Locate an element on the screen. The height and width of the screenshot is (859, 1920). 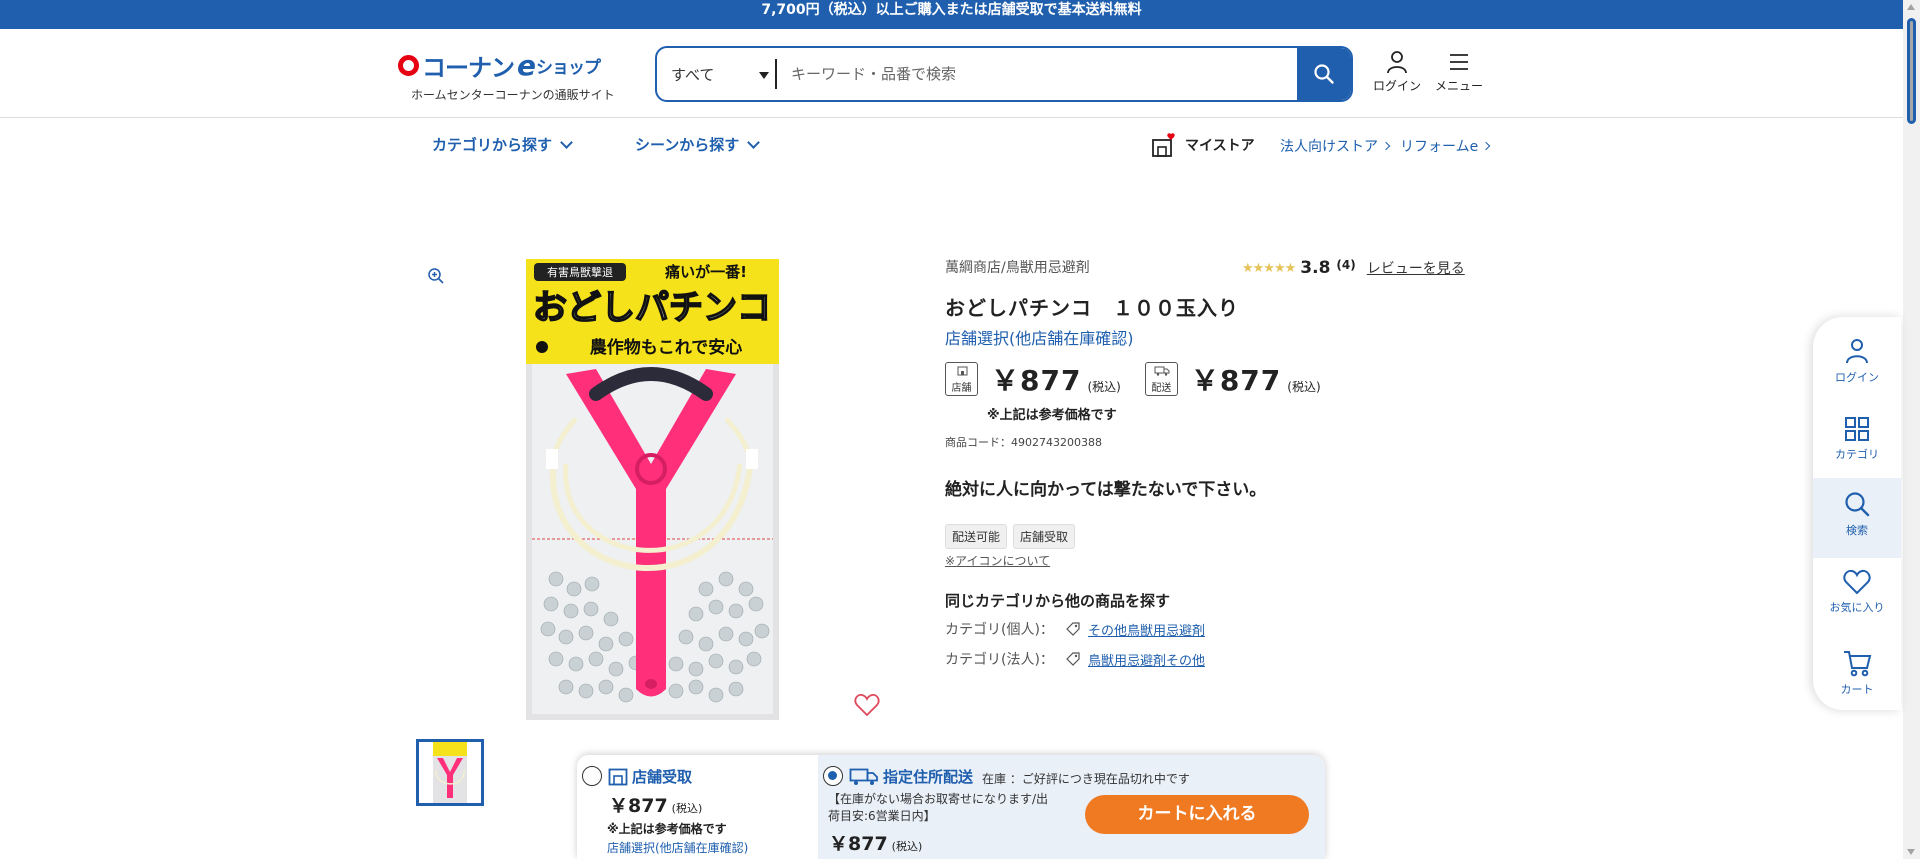
side-search: 検索 is located at coordinates (1857, 518).